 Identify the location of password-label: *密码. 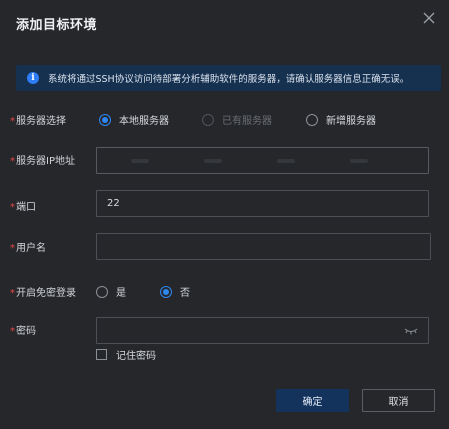
(23, 331).